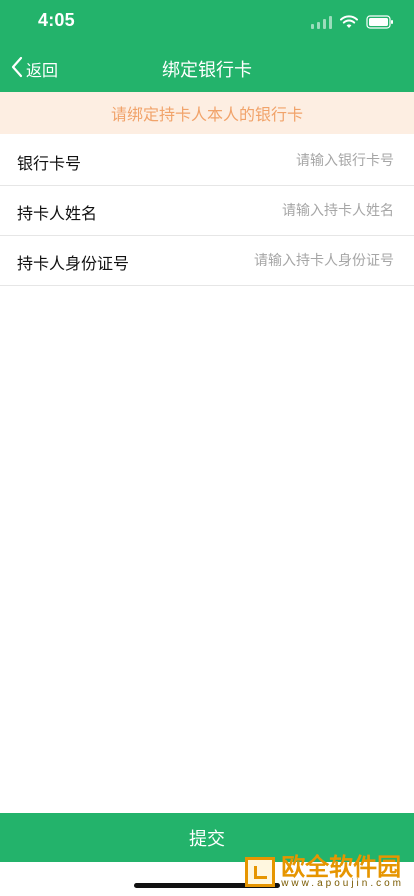  What do you see at coordinates (321, 22) in the screenshot?
I see `signal-icon` at bounding box center [321, 22].